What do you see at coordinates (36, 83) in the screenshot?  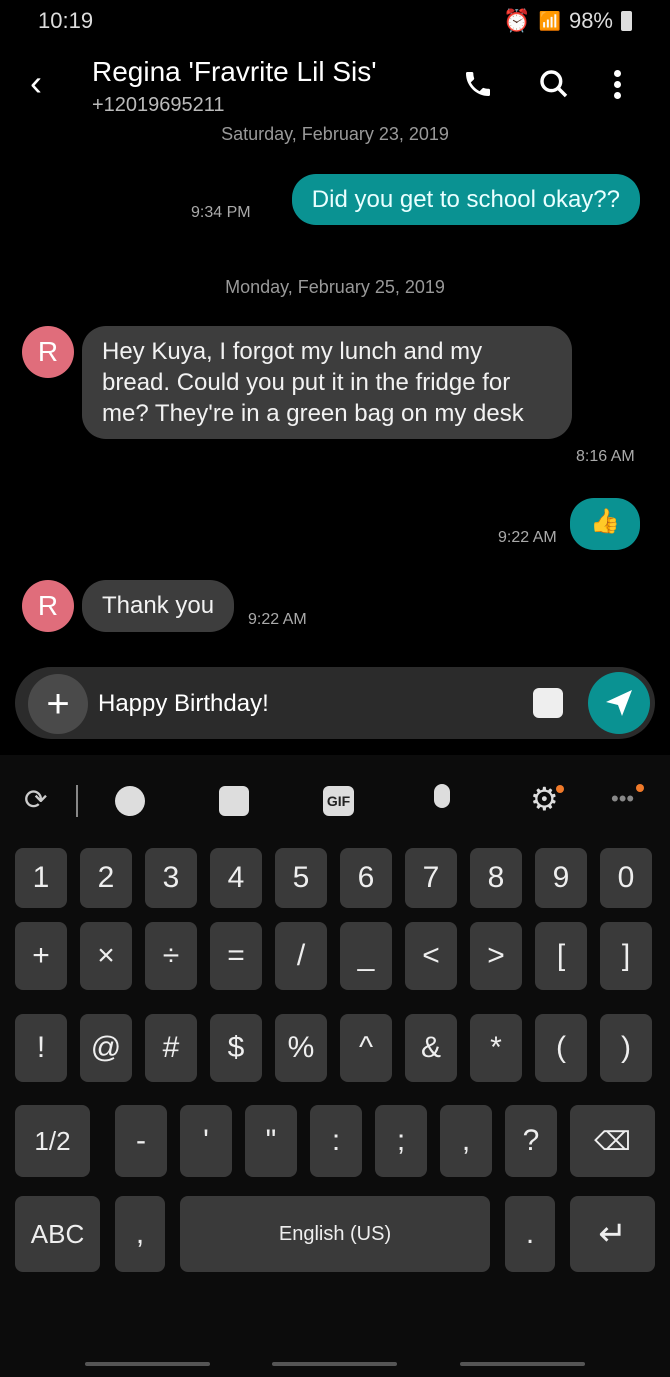 I see `back-button: ‹` at bounding box center [36, 83].